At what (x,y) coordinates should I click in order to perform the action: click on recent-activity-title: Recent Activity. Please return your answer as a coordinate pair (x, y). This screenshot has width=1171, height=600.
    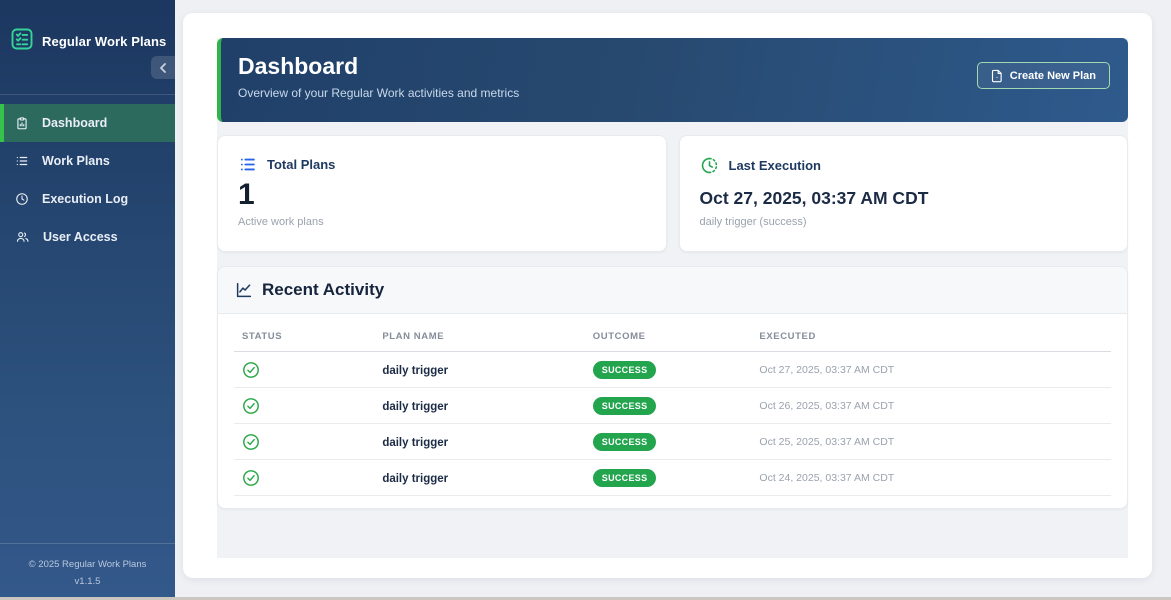
    Looking at the image, I should click on (323, 289).